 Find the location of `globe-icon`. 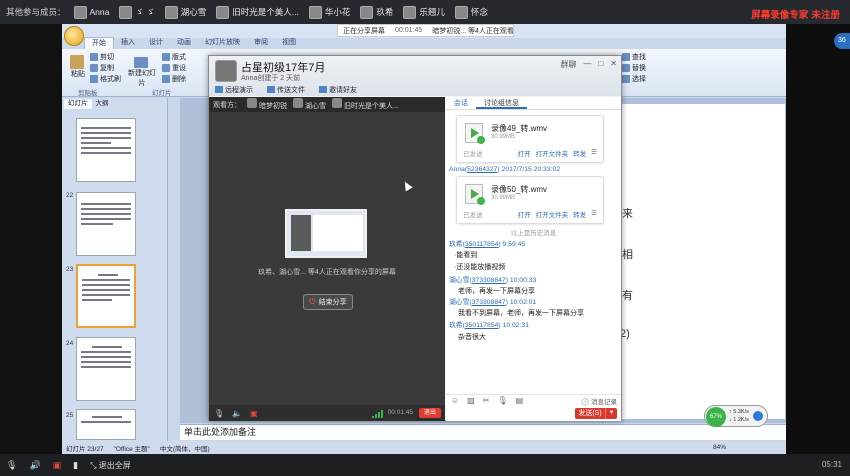

globe-icon is located at coordinates (758, 416).